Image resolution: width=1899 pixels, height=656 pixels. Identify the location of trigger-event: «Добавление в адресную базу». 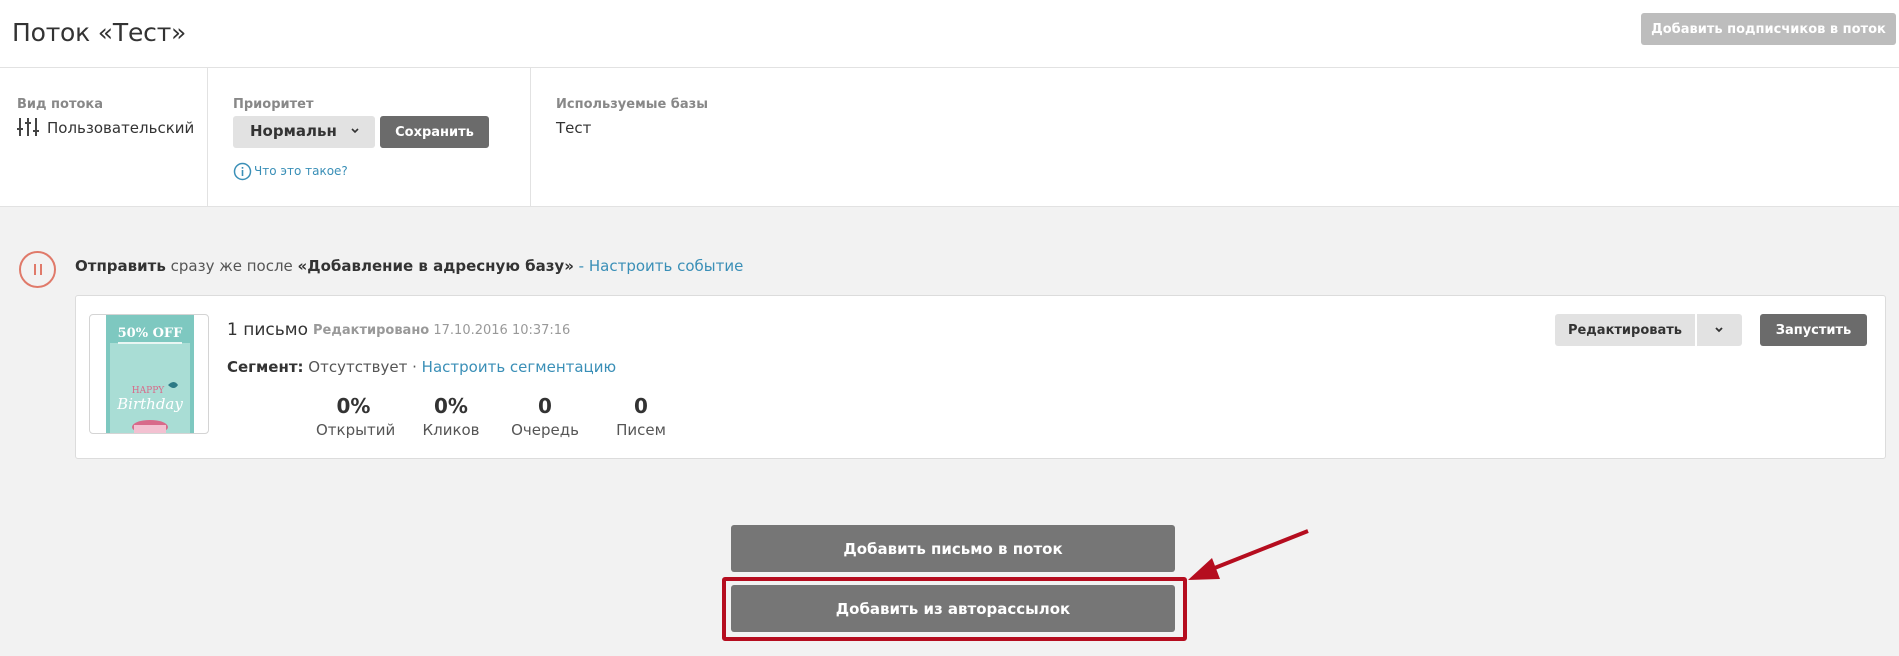
(435, 266).